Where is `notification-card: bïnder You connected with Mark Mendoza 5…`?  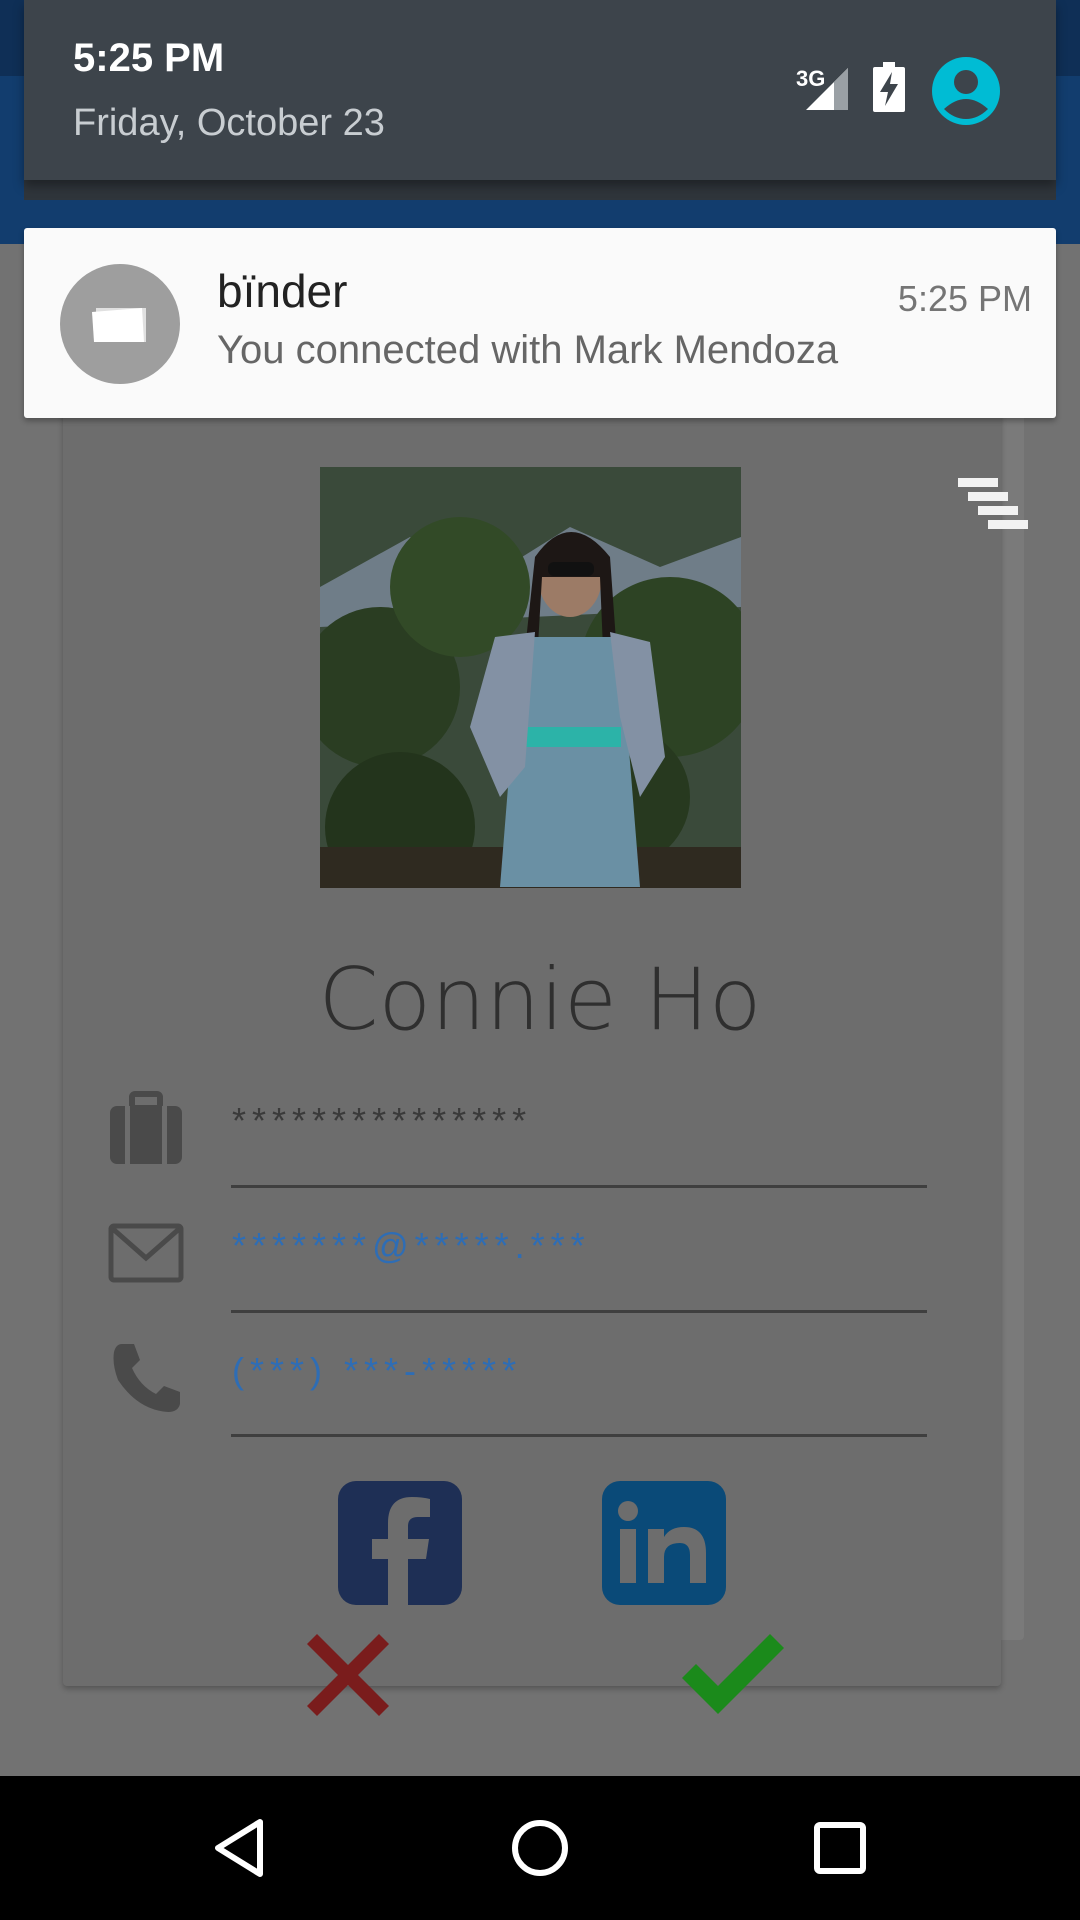
notification-card: bïnder You connected with Mark Mendoza 5… is located at coordinates (540, 323).